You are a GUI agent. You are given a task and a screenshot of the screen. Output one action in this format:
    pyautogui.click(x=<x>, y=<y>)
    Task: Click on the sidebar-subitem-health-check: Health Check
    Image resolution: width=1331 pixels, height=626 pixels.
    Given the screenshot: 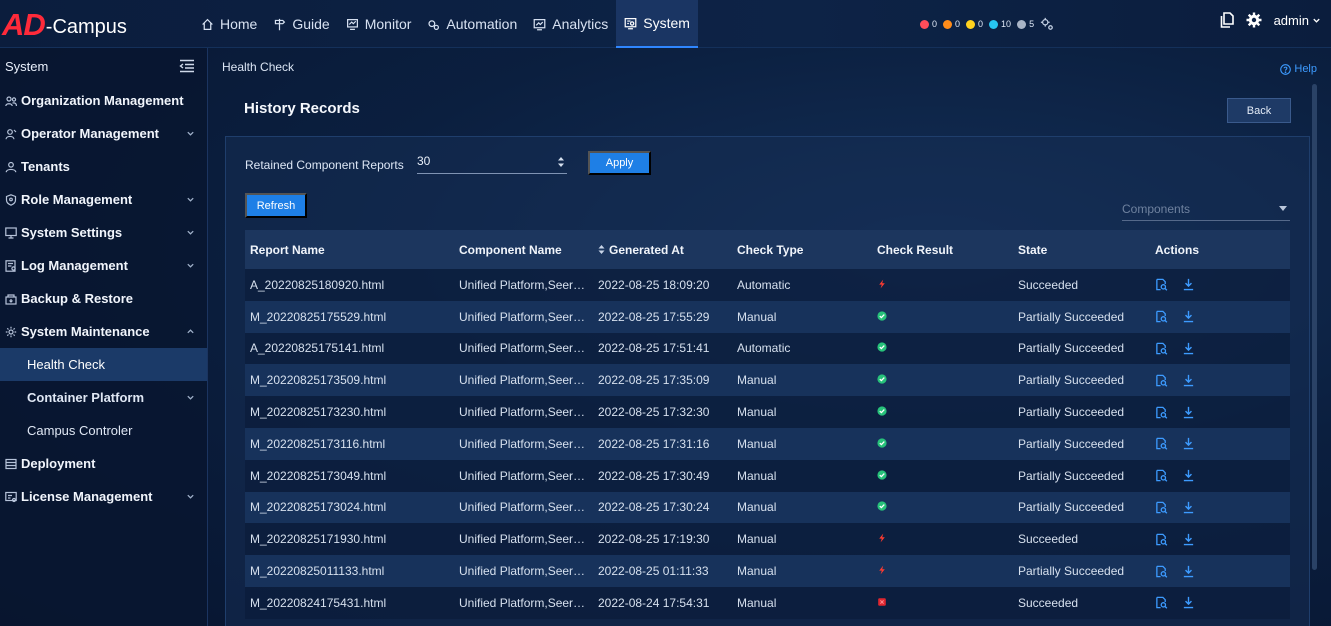 What is the action you would take?
    pyautogui.click(x=103, y=364)
    